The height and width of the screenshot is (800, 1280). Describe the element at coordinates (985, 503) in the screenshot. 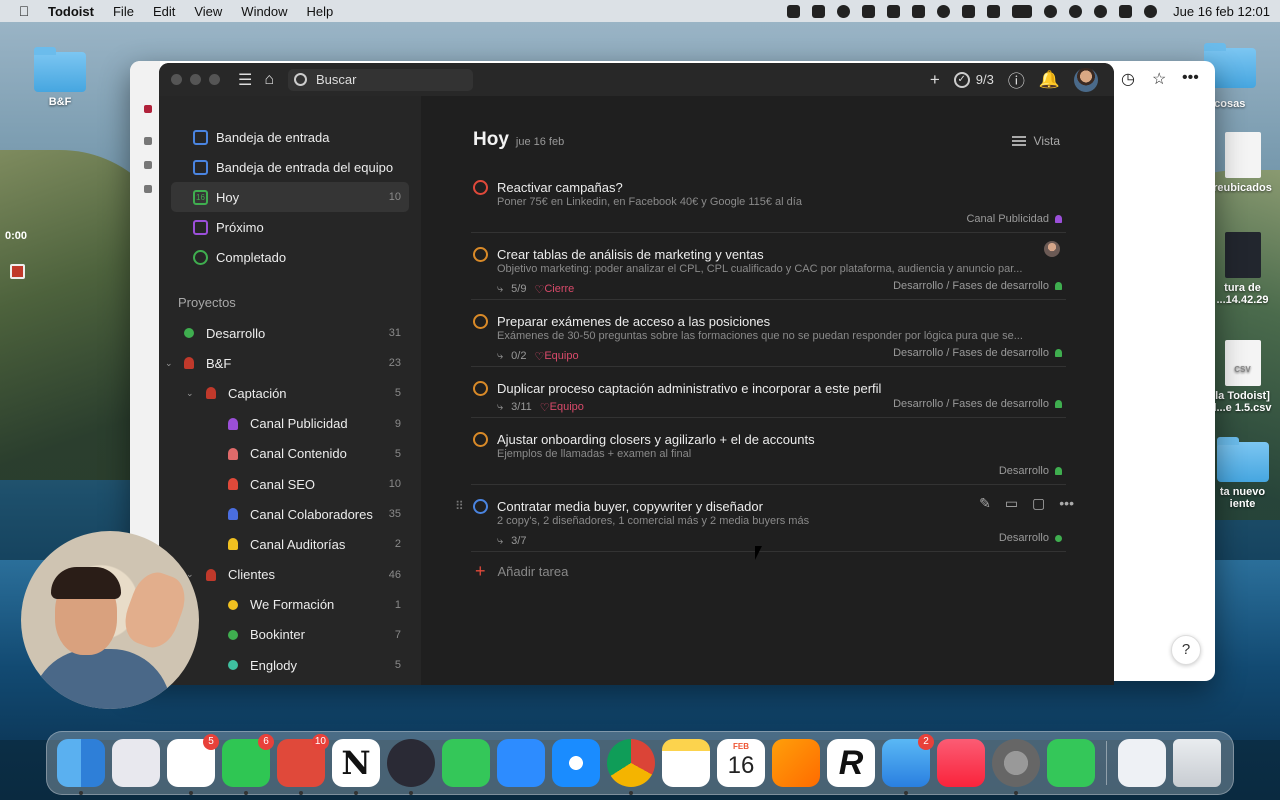

I see `edit-pencil-icon: ✎` at that location.